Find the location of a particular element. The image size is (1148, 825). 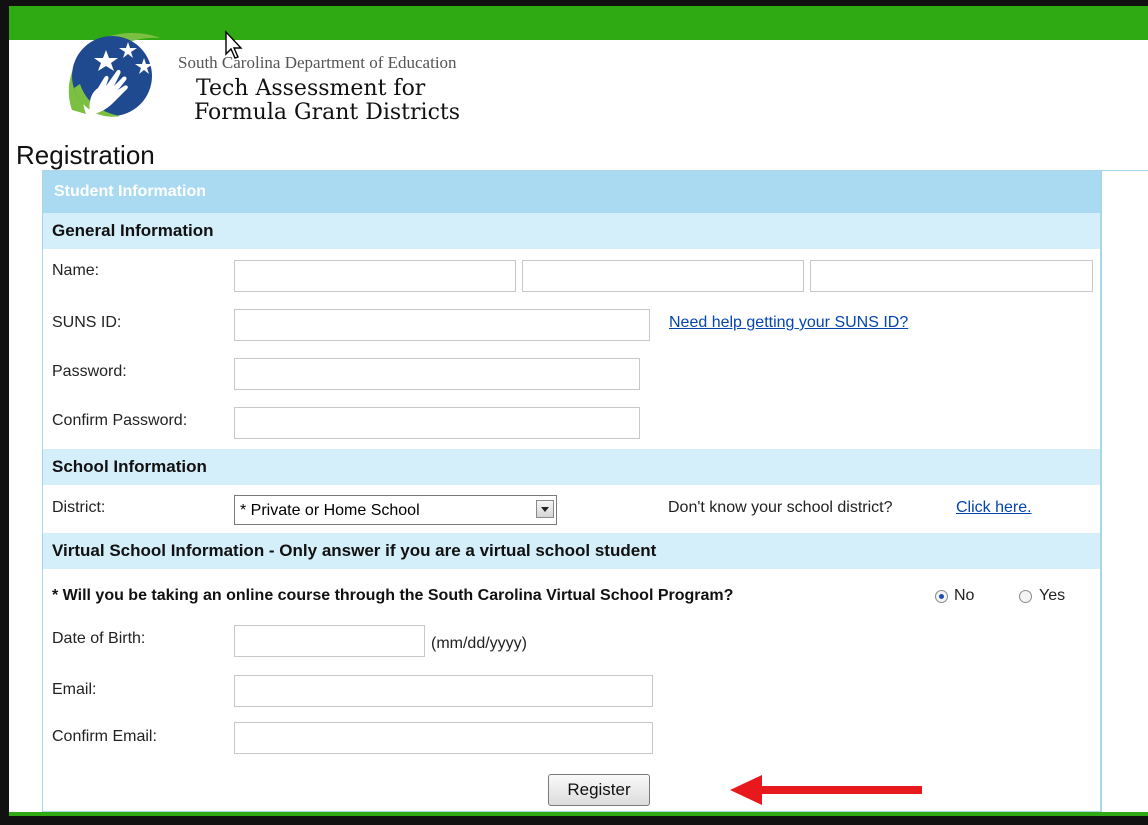

subheader-general-information: General Information is located at coordinates (571, 231).